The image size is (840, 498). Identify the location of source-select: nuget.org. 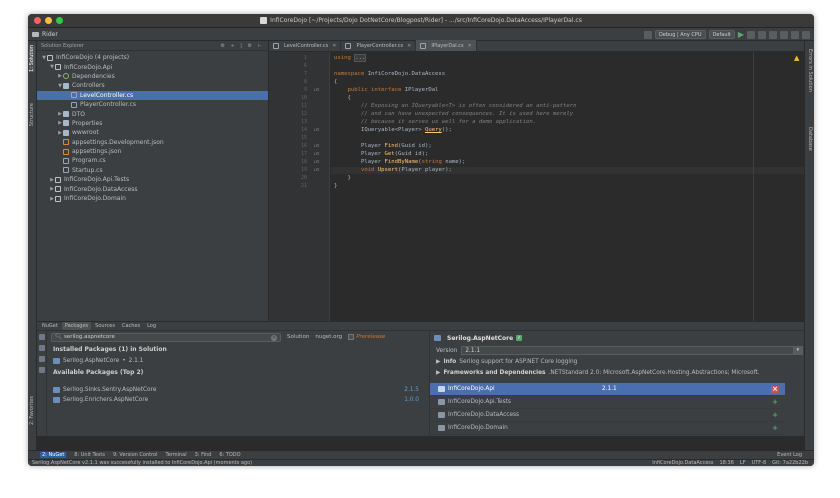
(328, 337).